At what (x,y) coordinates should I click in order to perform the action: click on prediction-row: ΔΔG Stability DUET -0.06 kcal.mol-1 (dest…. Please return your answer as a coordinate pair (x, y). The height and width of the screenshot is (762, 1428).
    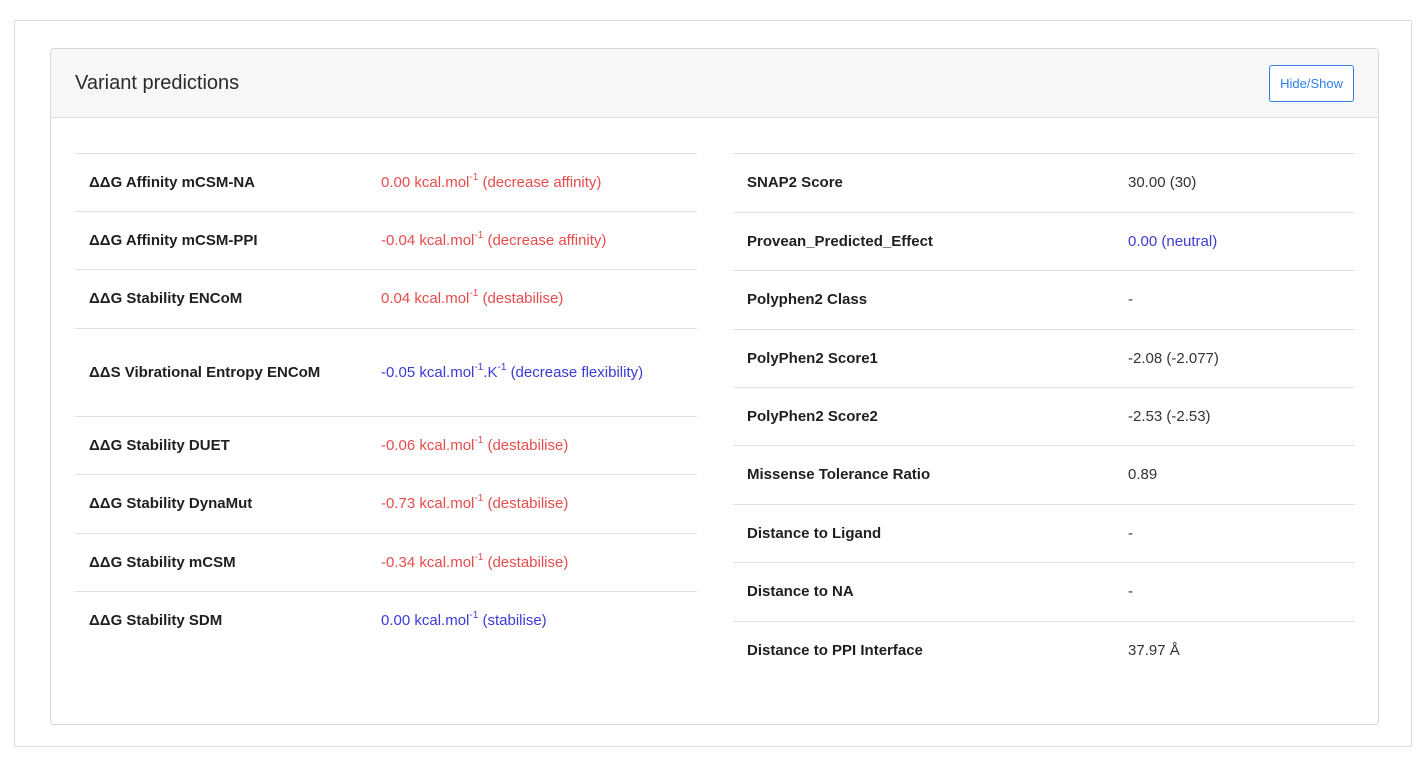
    Looking at the image, I should click on (386, 445).